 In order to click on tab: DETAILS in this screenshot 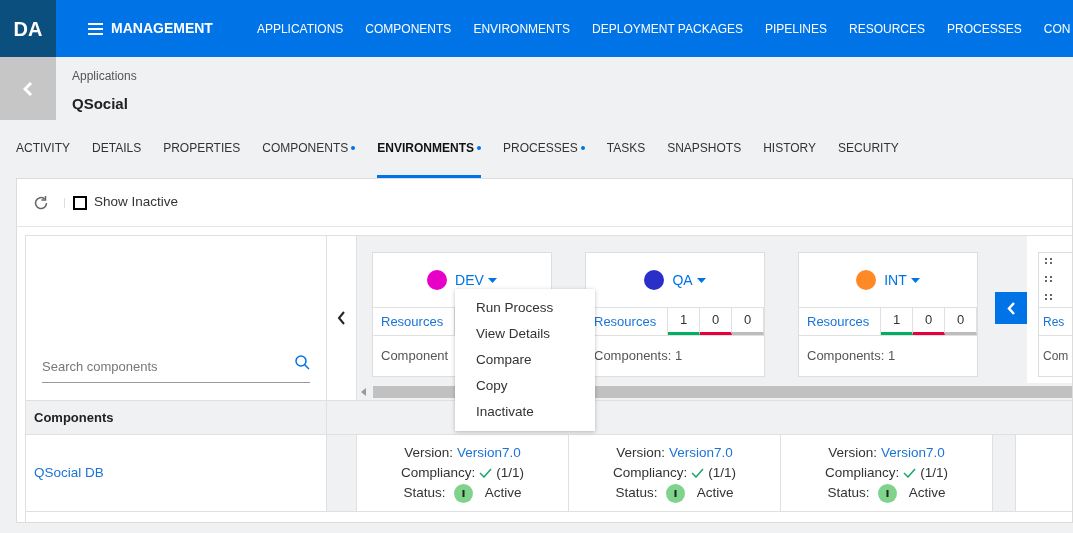, I will do `click(117, 149)`.